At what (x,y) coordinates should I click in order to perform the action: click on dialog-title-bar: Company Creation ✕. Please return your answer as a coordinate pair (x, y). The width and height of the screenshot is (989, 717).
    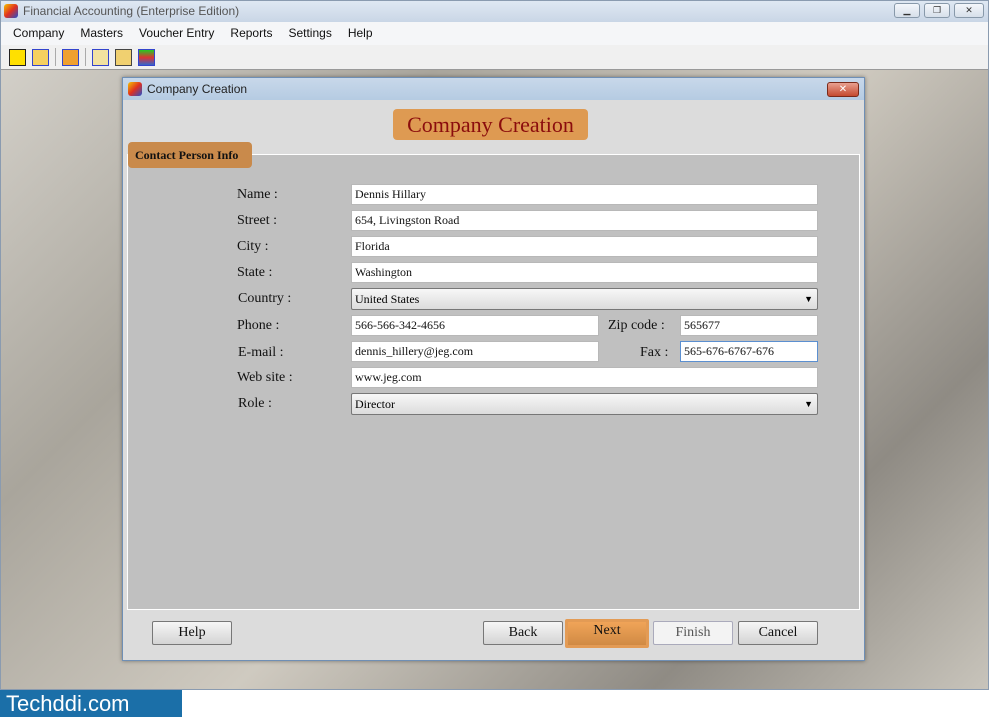
    Looking at the image, I should click on (493, 89).